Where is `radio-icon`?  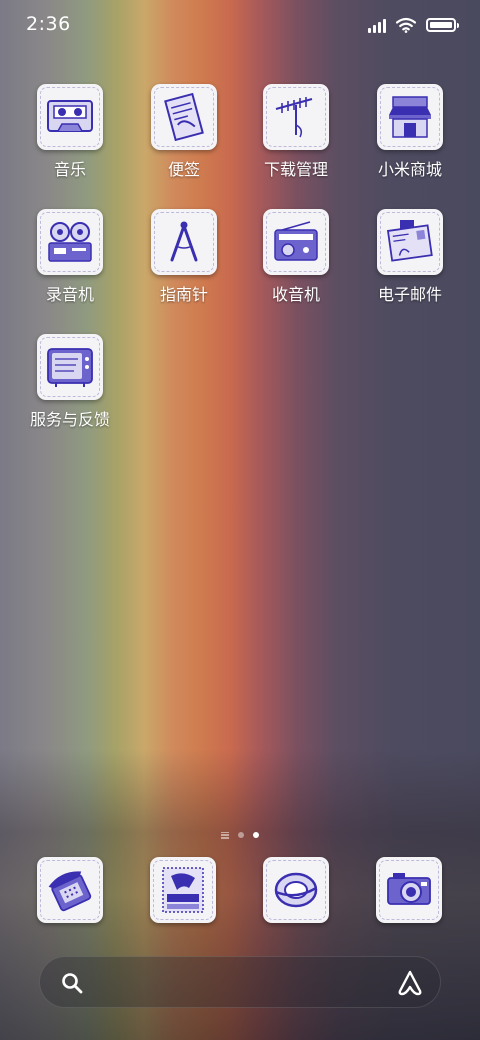
radio-icon is located at coordinates (296, 242).